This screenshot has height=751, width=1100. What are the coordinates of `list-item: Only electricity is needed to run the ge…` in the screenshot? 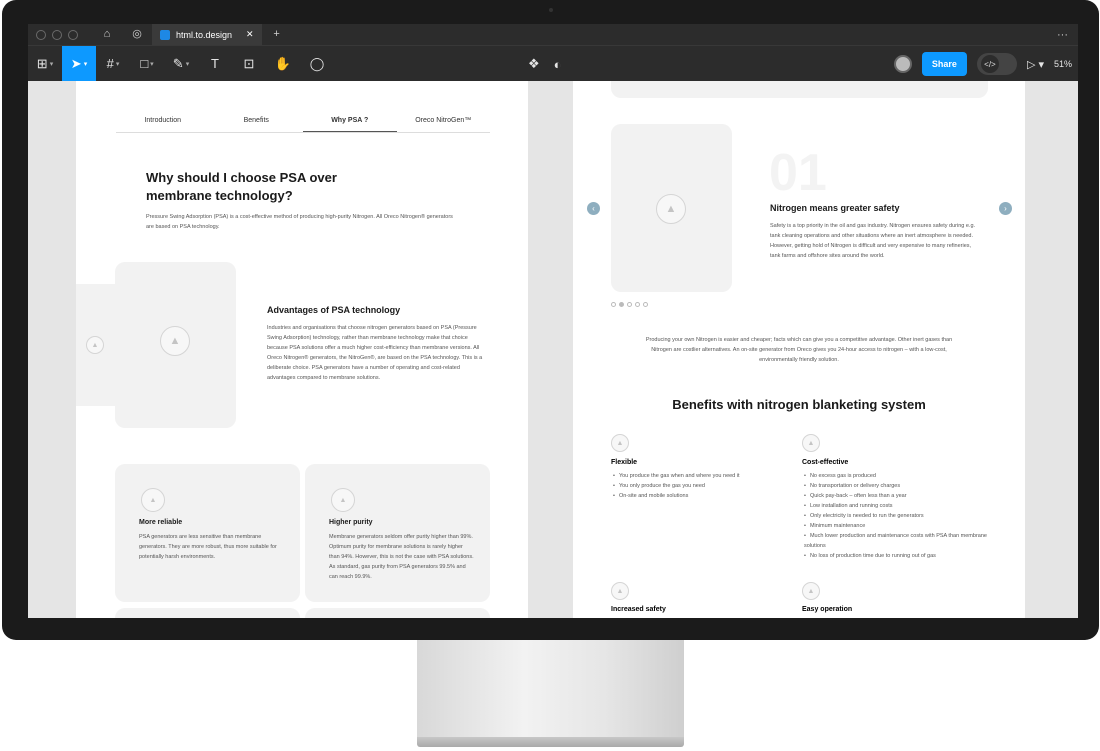 It's located at (896, 516).